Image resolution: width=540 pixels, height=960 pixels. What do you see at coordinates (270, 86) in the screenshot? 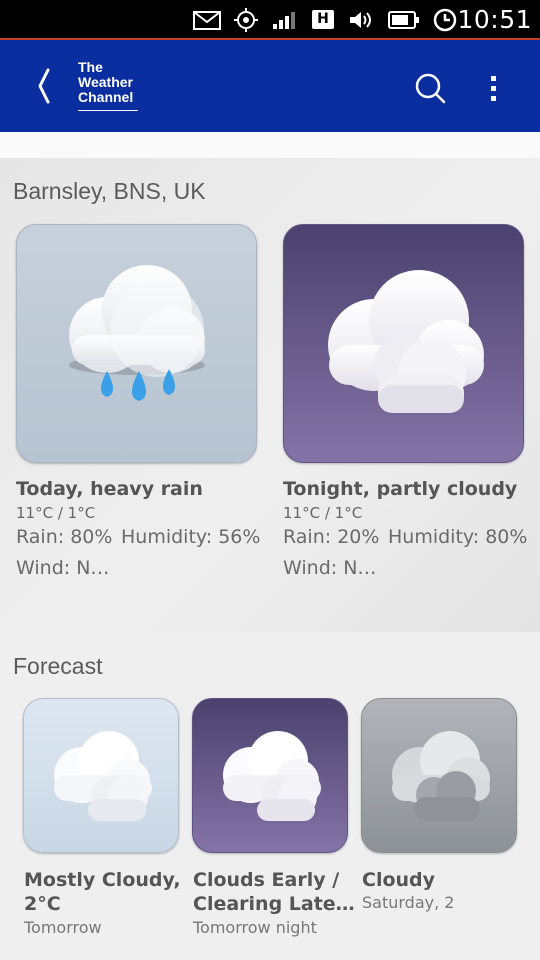
I see `app-header: The Weather Channel` at bounding box center [270, 86].